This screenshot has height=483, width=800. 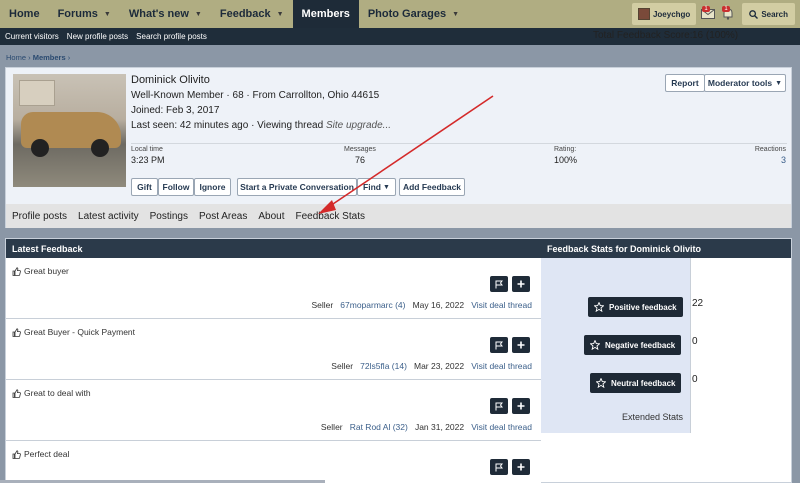 What do you see at coordinates (40, 454) in the screenshot?
I see `feedback-title: Perfect deal` at bounding box center [40, 454].